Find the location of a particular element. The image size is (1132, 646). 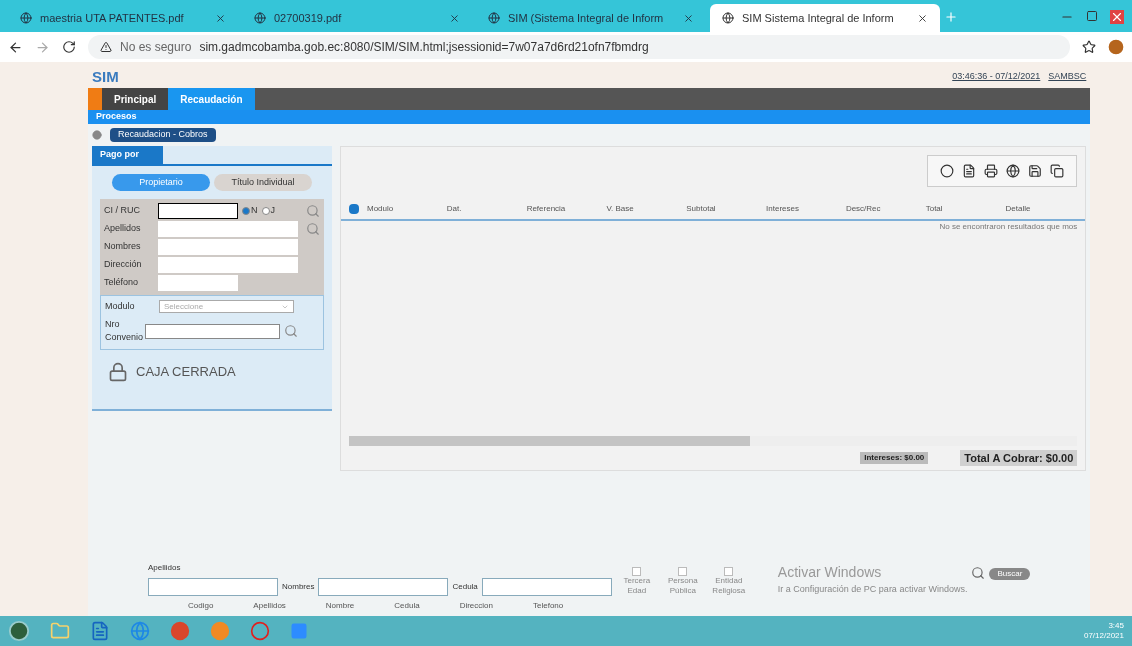

copy-icon is located at coordinates (1057, 171).